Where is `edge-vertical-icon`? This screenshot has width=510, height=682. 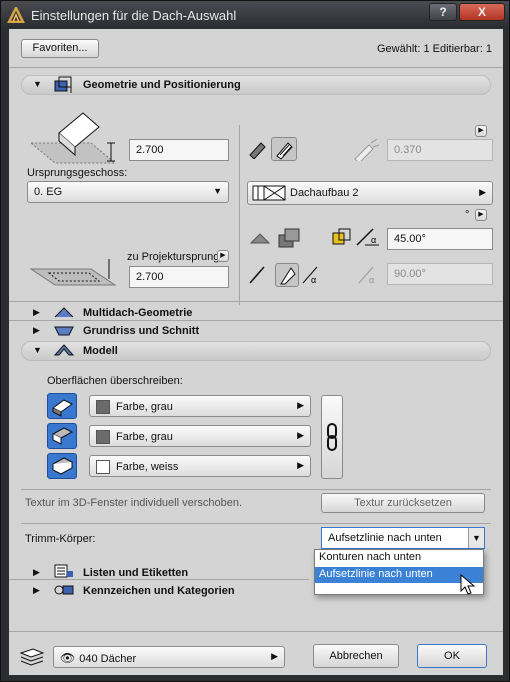
edge-vertical-icon is located at coordinates (257, 275).